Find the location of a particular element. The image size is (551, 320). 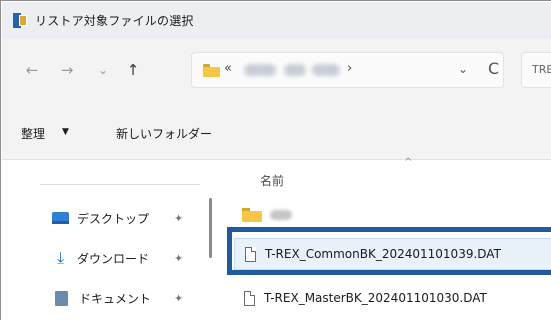

sidebar-divider is located at coordinates (120, 184).